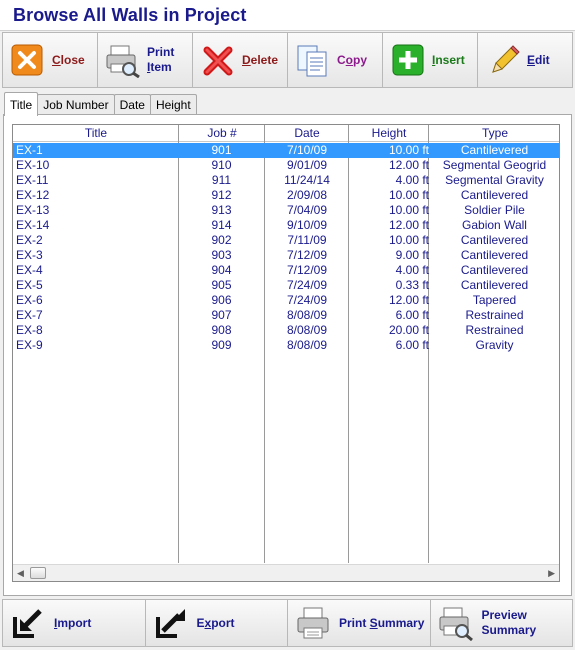 This screenshot has height=650, width=575. What do you see at coordinates (538, 59) in the screenshot?
I see `edit-label: Edit` at bounding box center [538, 59].